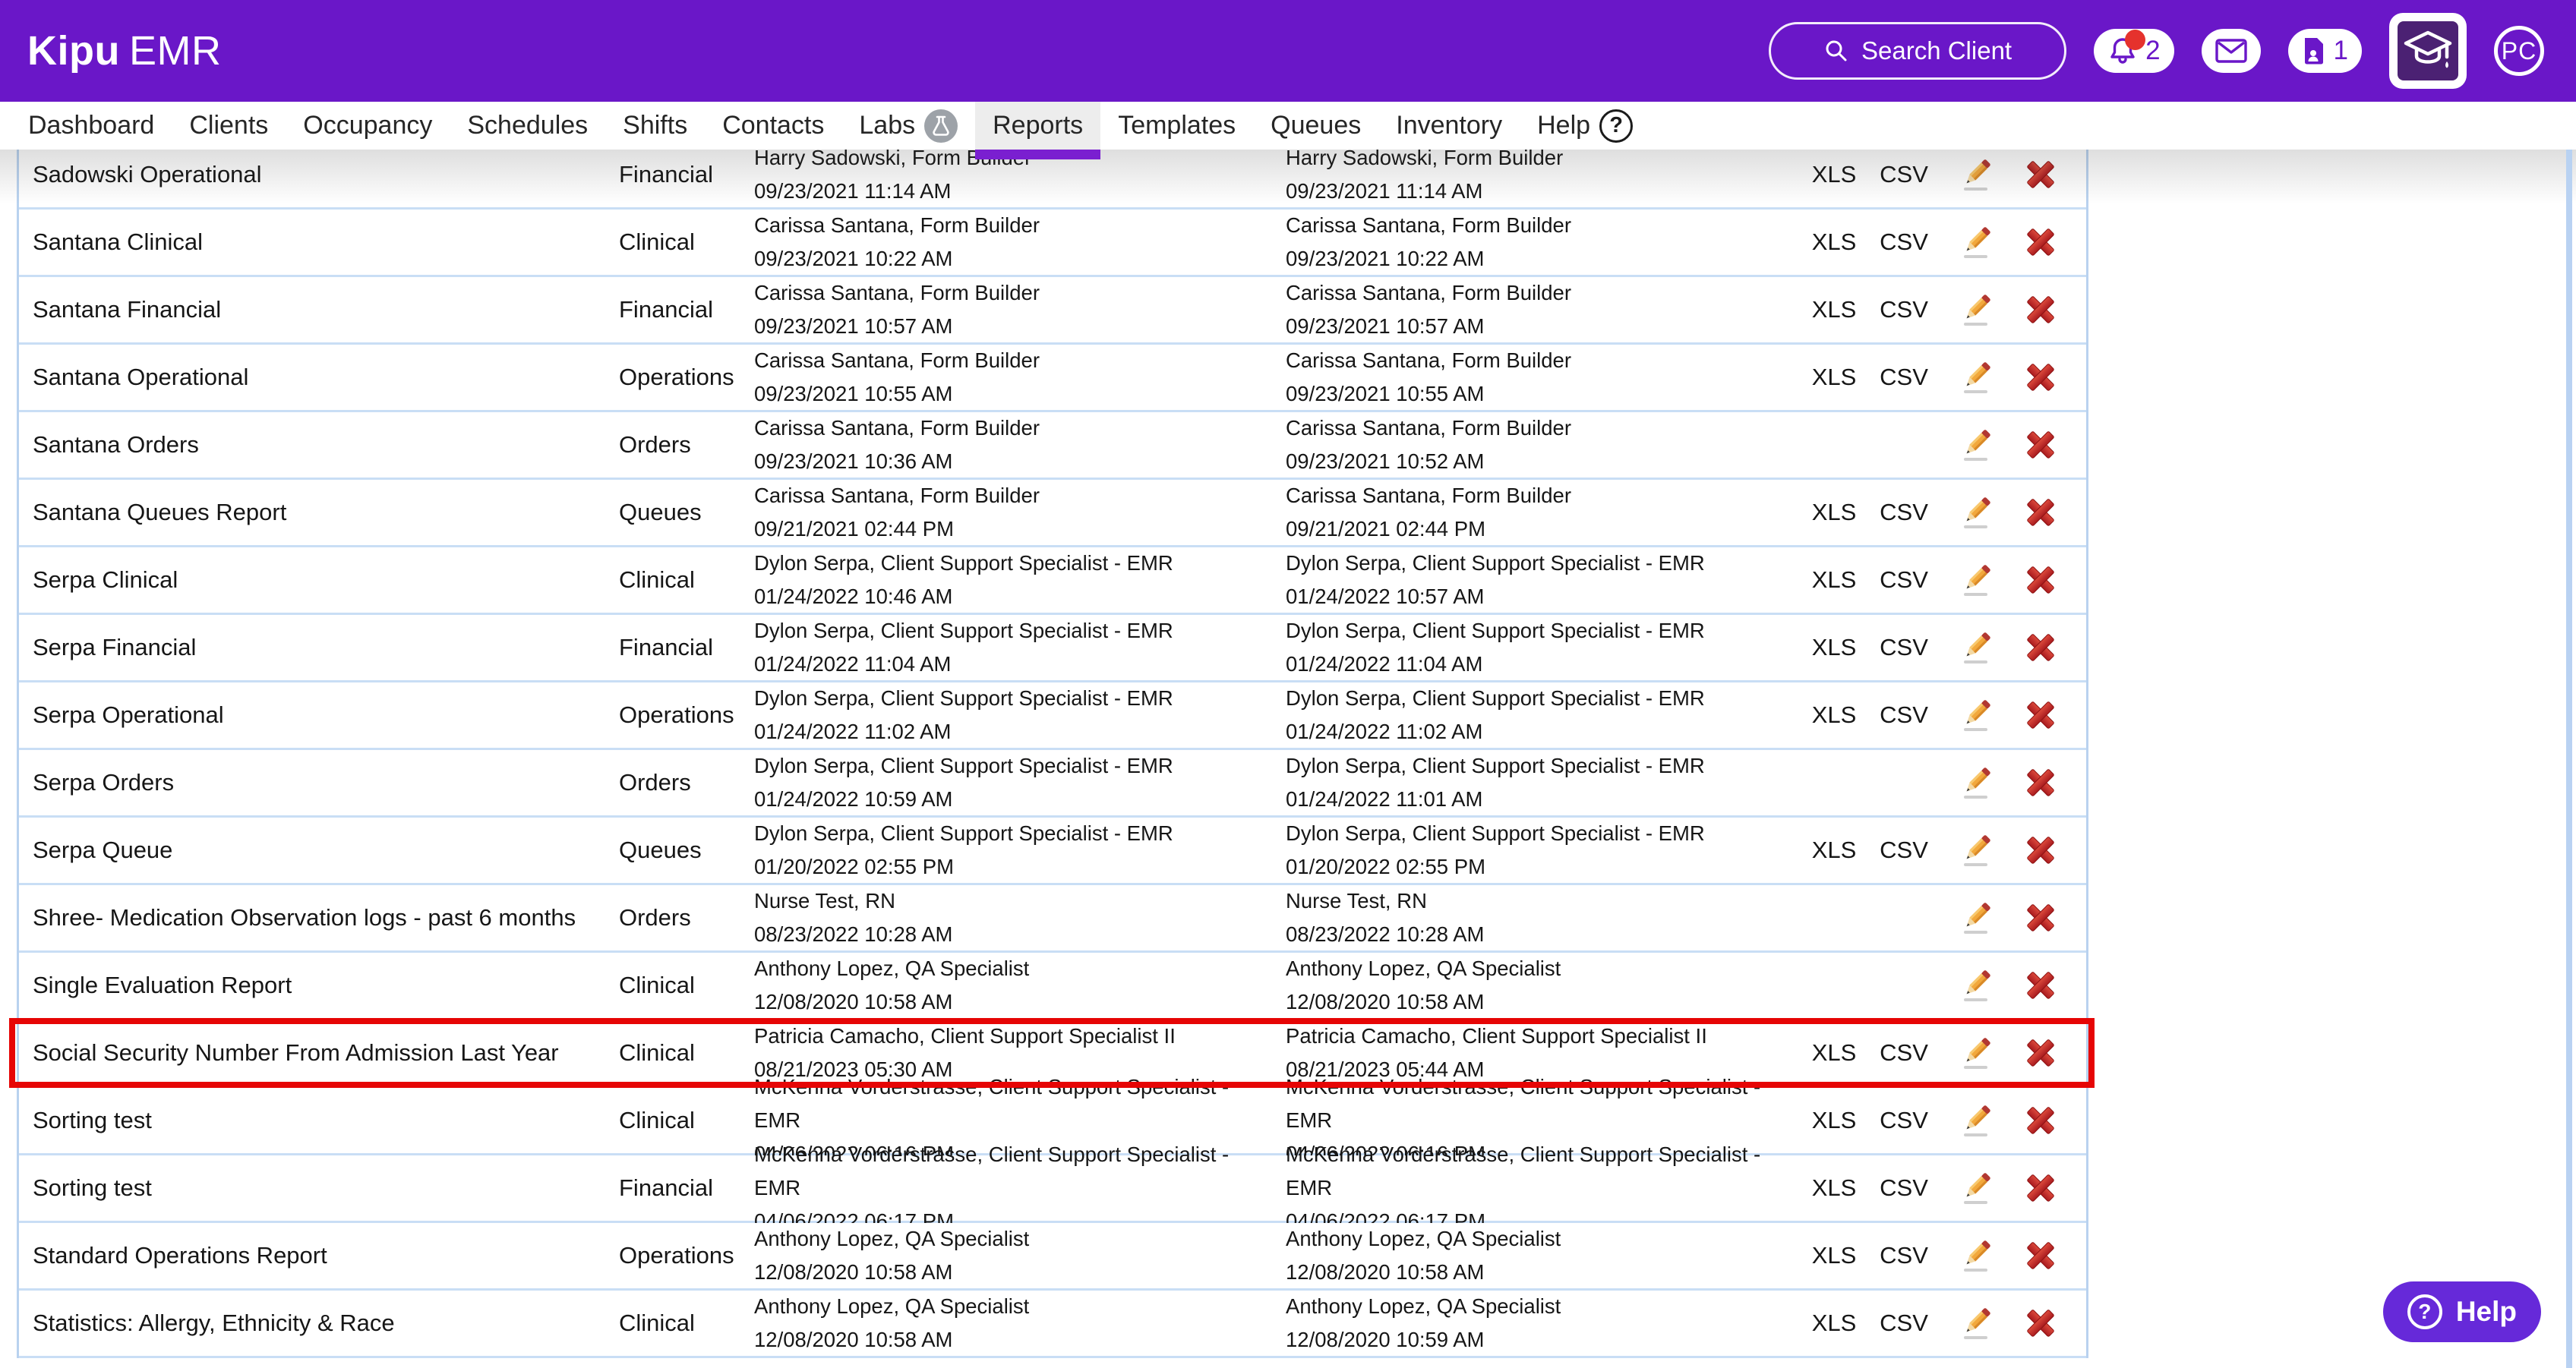 The height and width of the screenshot is (1368, 2576). I want to click on created-at-date: 01/24/2022 11:04 AM, so click(853, 664).